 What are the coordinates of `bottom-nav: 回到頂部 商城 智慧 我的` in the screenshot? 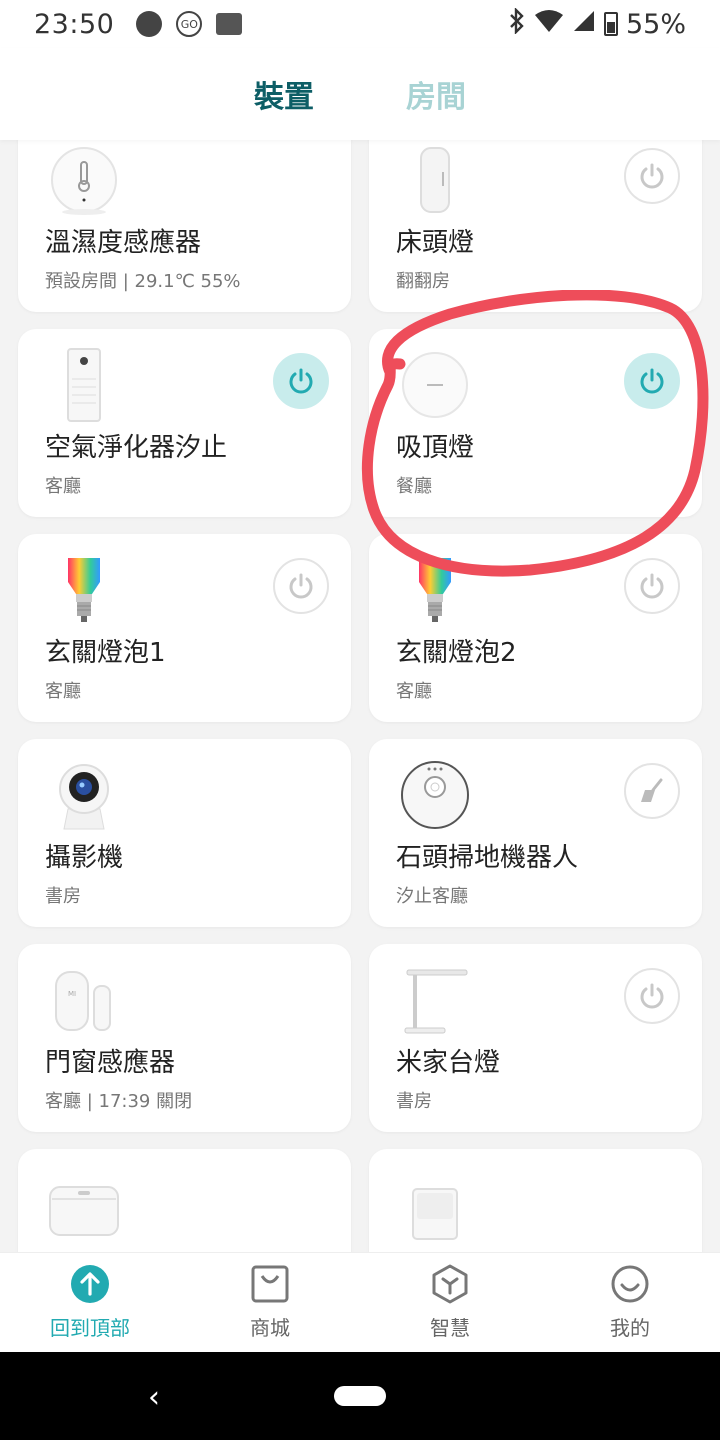 It's located at (360, 1302).